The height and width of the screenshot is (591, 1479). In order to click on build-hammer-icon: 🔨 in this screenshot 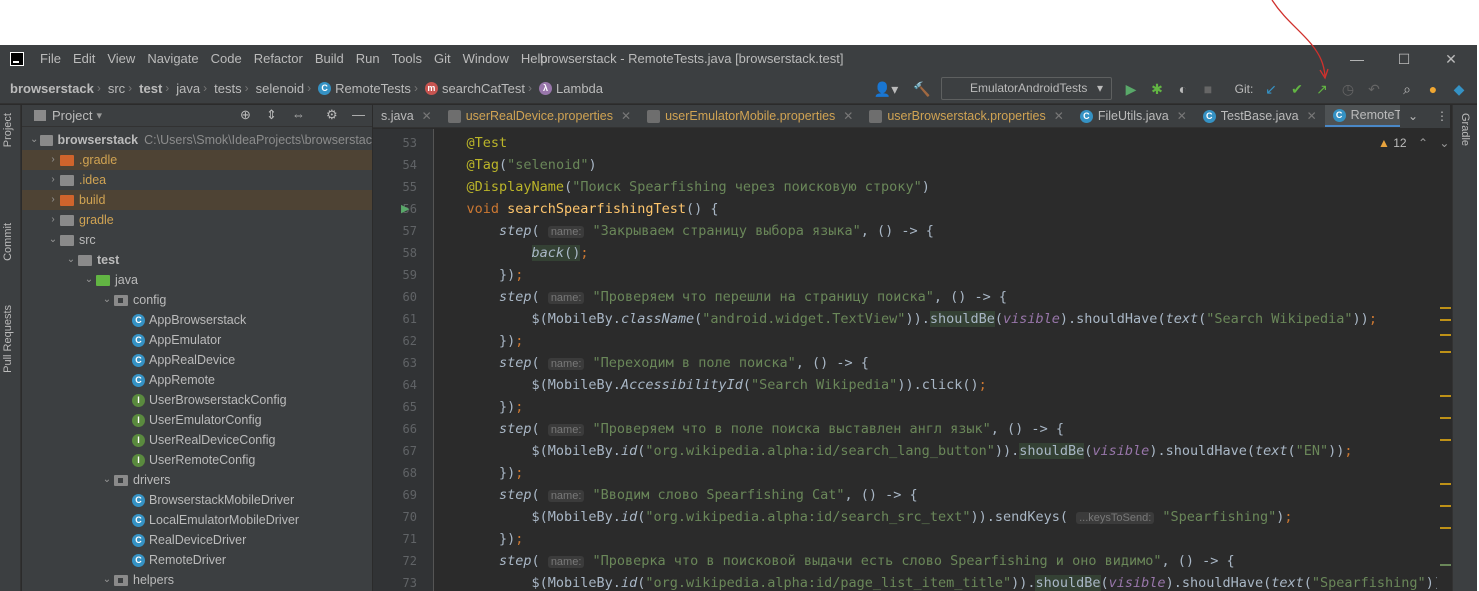, I will do `click(922, 89)`.